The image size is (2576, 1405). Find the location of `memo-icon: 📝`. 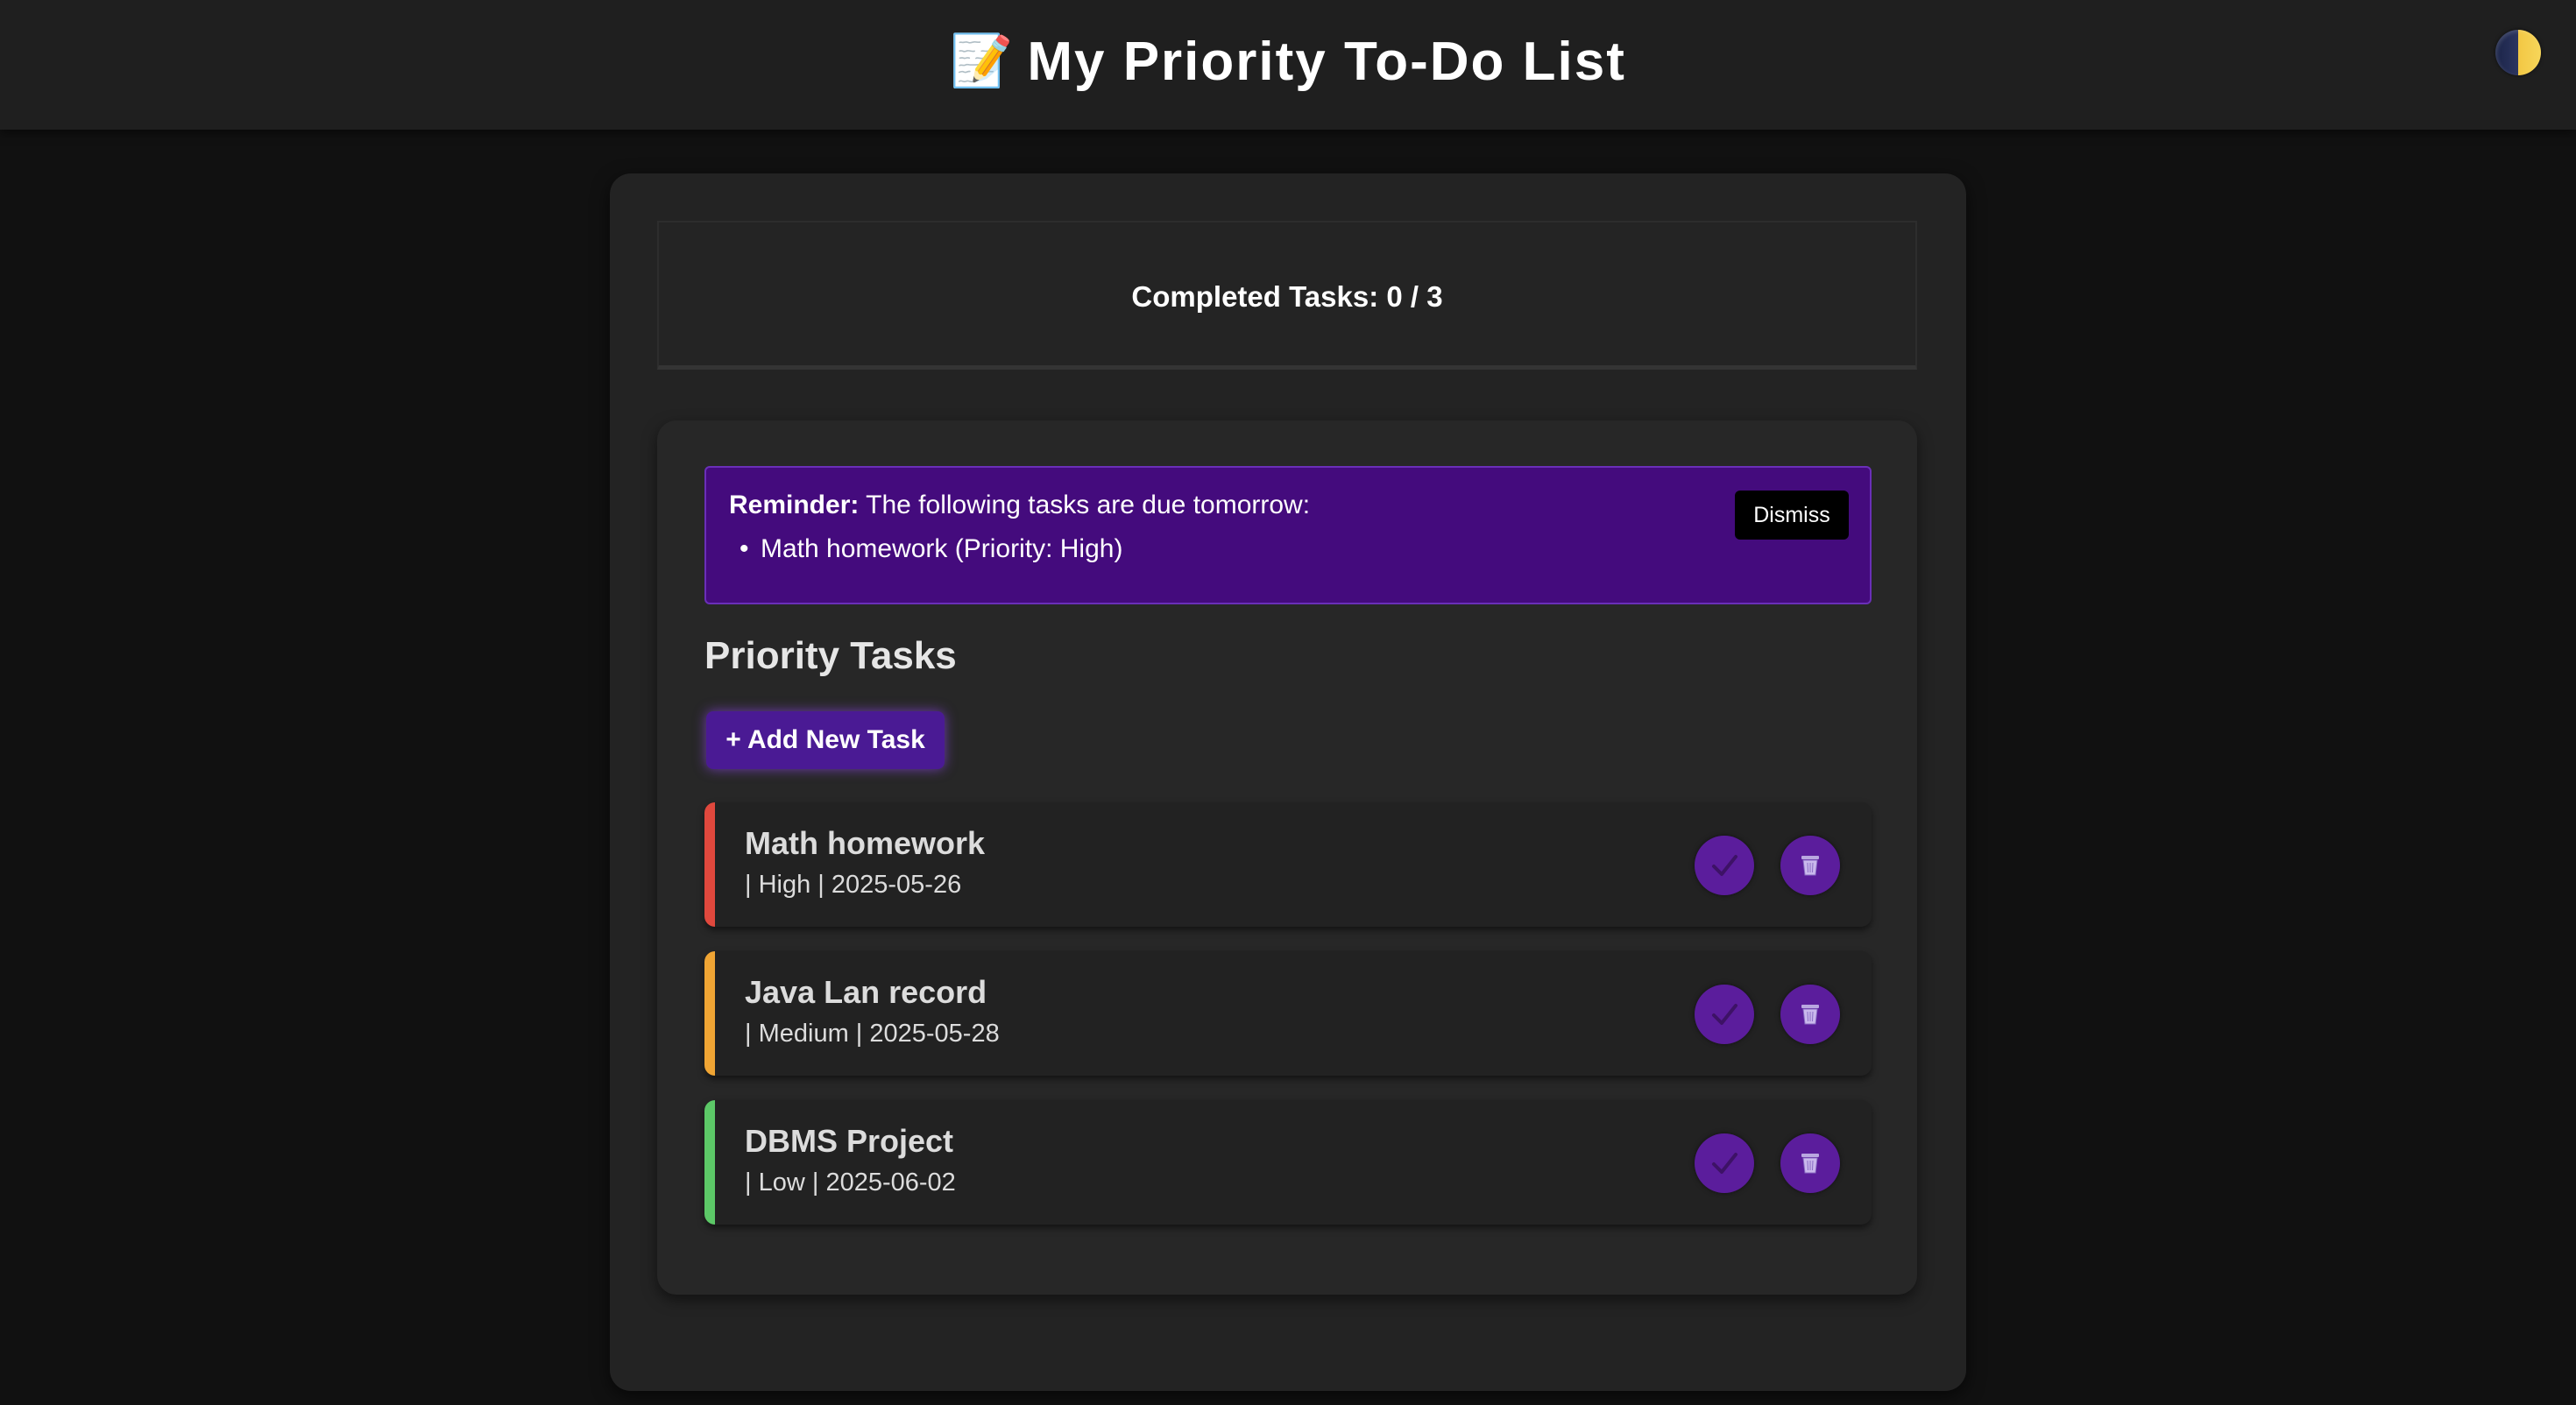

memo-icon: 📝 is located at coordinates (983, 61).